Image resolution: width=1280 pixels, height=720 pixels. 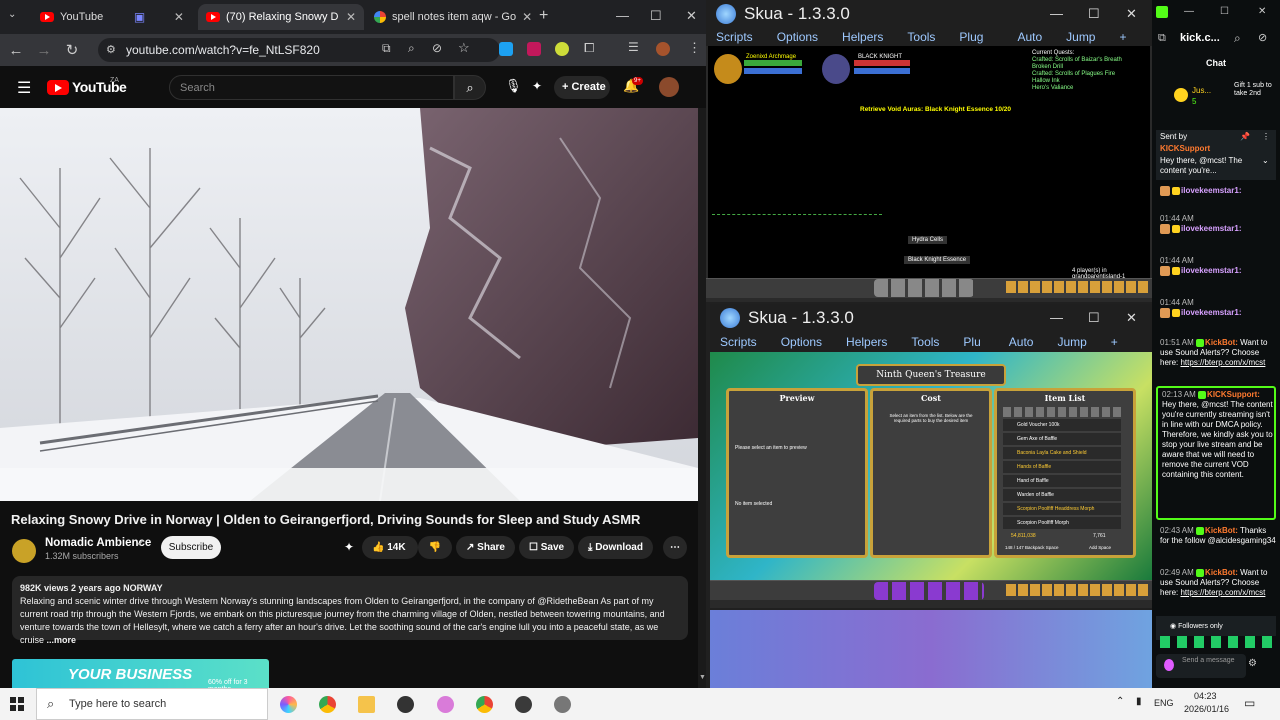 I want to click on menu-add: +, so click(x=1122, y=37).